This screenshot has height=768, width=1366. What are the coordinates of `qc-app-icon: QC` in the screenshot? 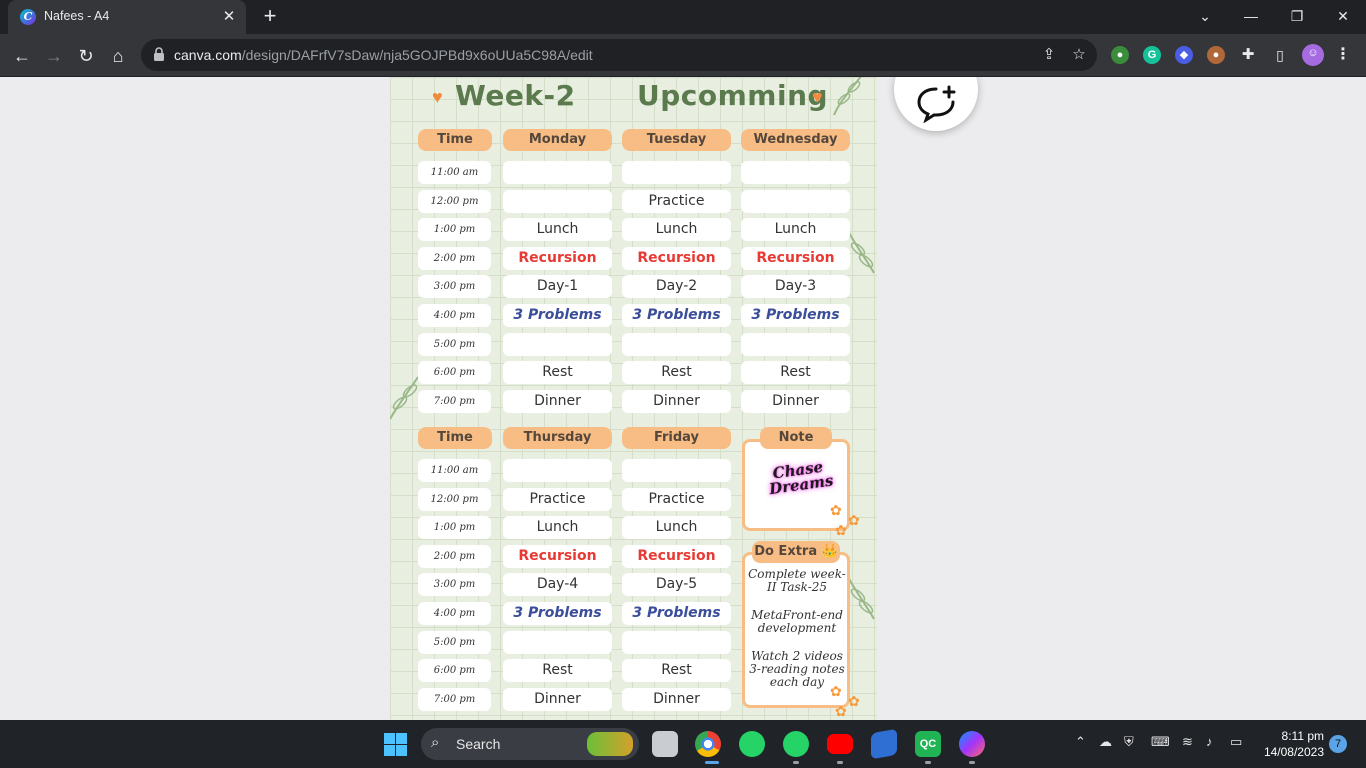 It's located at (928, 744).